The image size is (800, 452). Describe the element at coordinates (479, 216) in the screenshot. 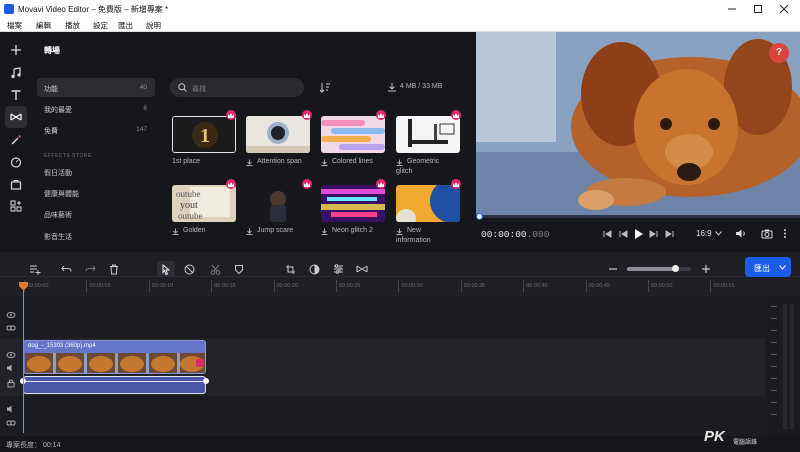

I see `preview-progress-handle` at that location.